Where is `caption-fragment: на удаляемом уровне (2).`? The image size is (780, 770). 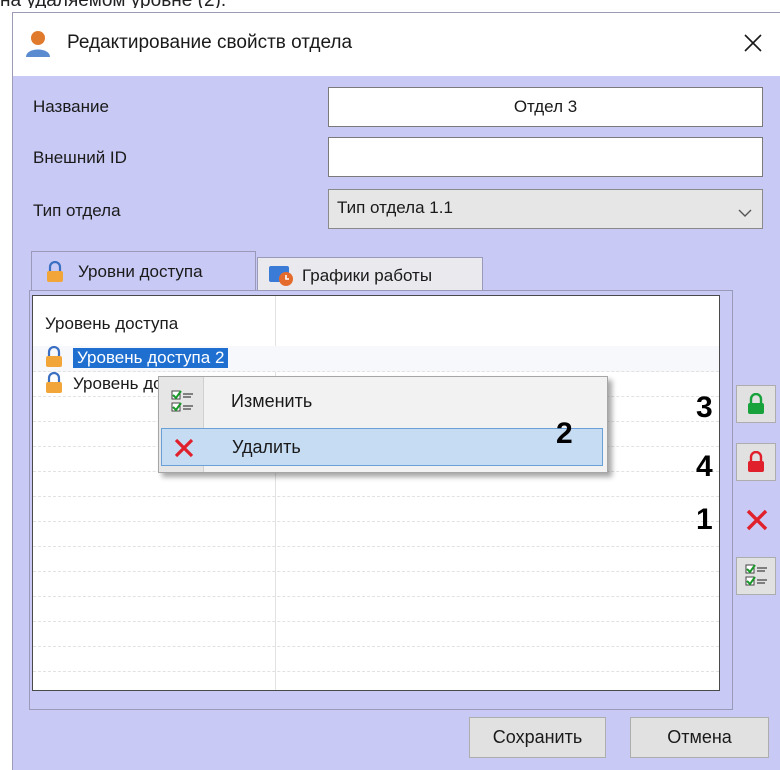 caption-fragment: на удаляемом уровне (2). is located at coordinates (200, 4).